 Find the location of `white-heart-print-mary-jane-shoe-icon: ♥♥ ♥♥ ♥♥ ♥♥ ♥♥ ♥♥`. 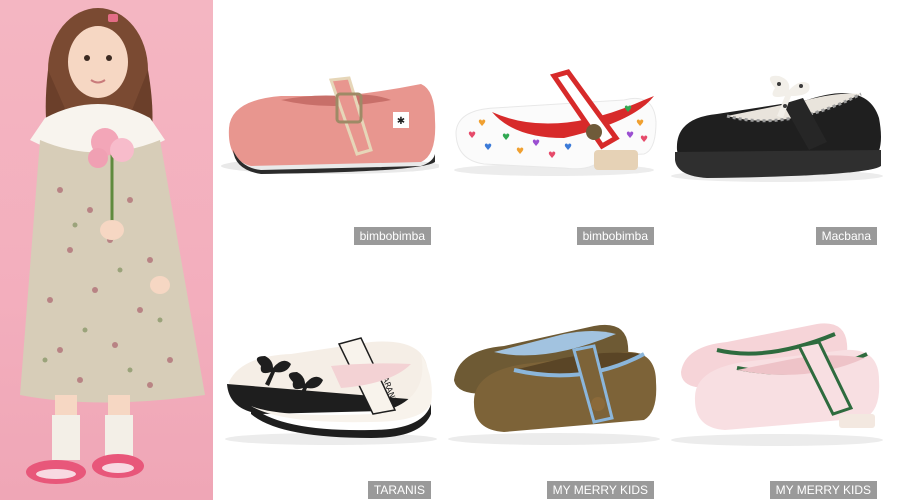

white-heart-print-mary-jane-shoe-icon: ♥♥ ♥♥ ♥♥ ♥♥ ♥♥ ♥♥ is located at coordinates (555, 122).